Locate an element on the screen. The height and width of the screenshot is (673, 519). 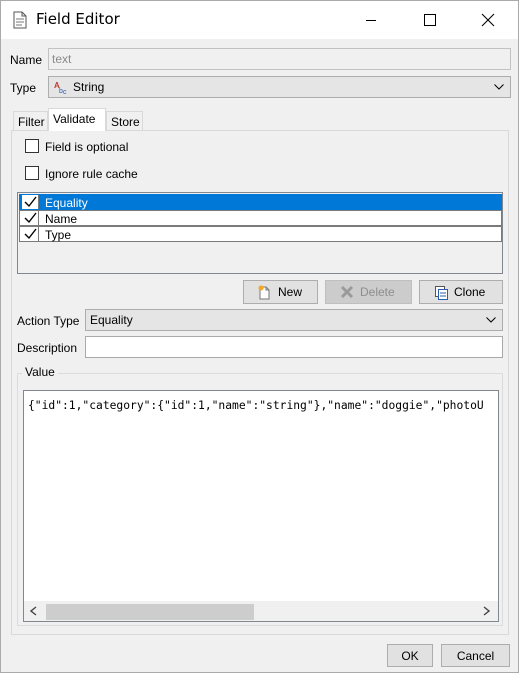
type-combo: A b c String is located at coordinates (279, 87).